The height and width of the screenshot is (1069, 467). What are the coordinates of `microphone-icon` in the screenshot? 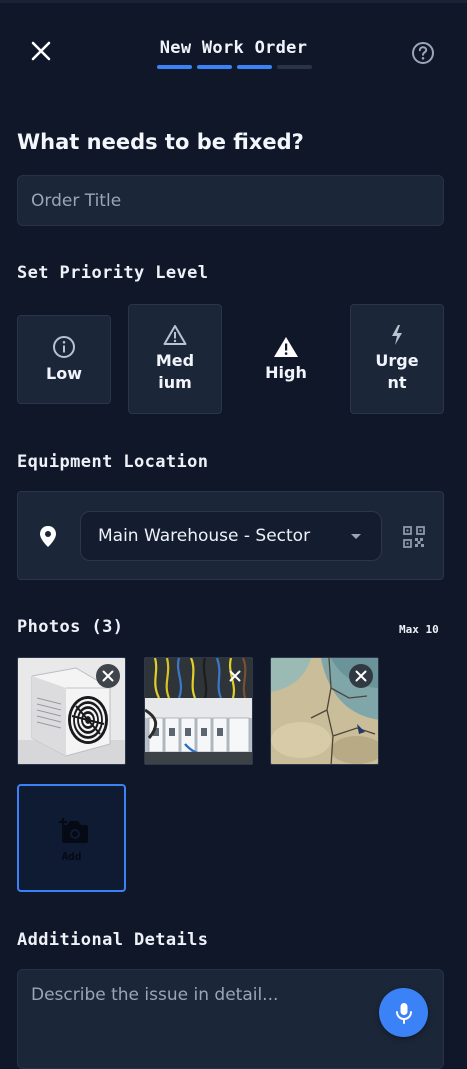 It's located at (403, 1013).